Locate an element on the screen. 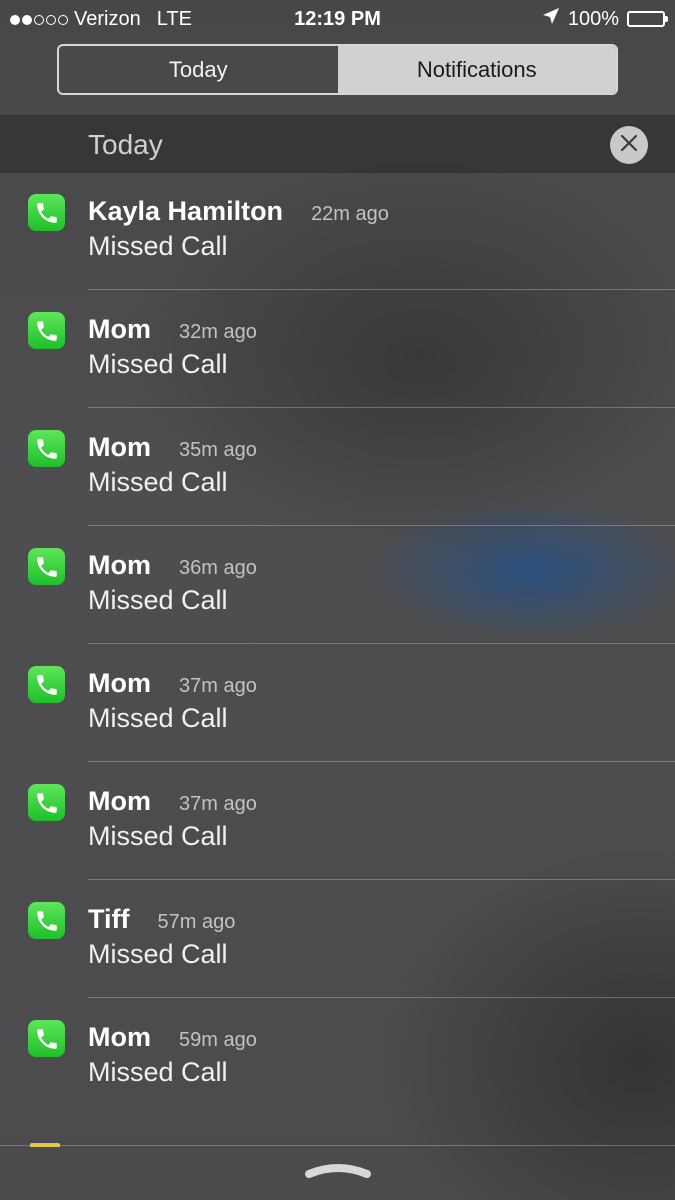  notification-item: Mom 59m ago Missed Call is located at coordinates (337, 1057).